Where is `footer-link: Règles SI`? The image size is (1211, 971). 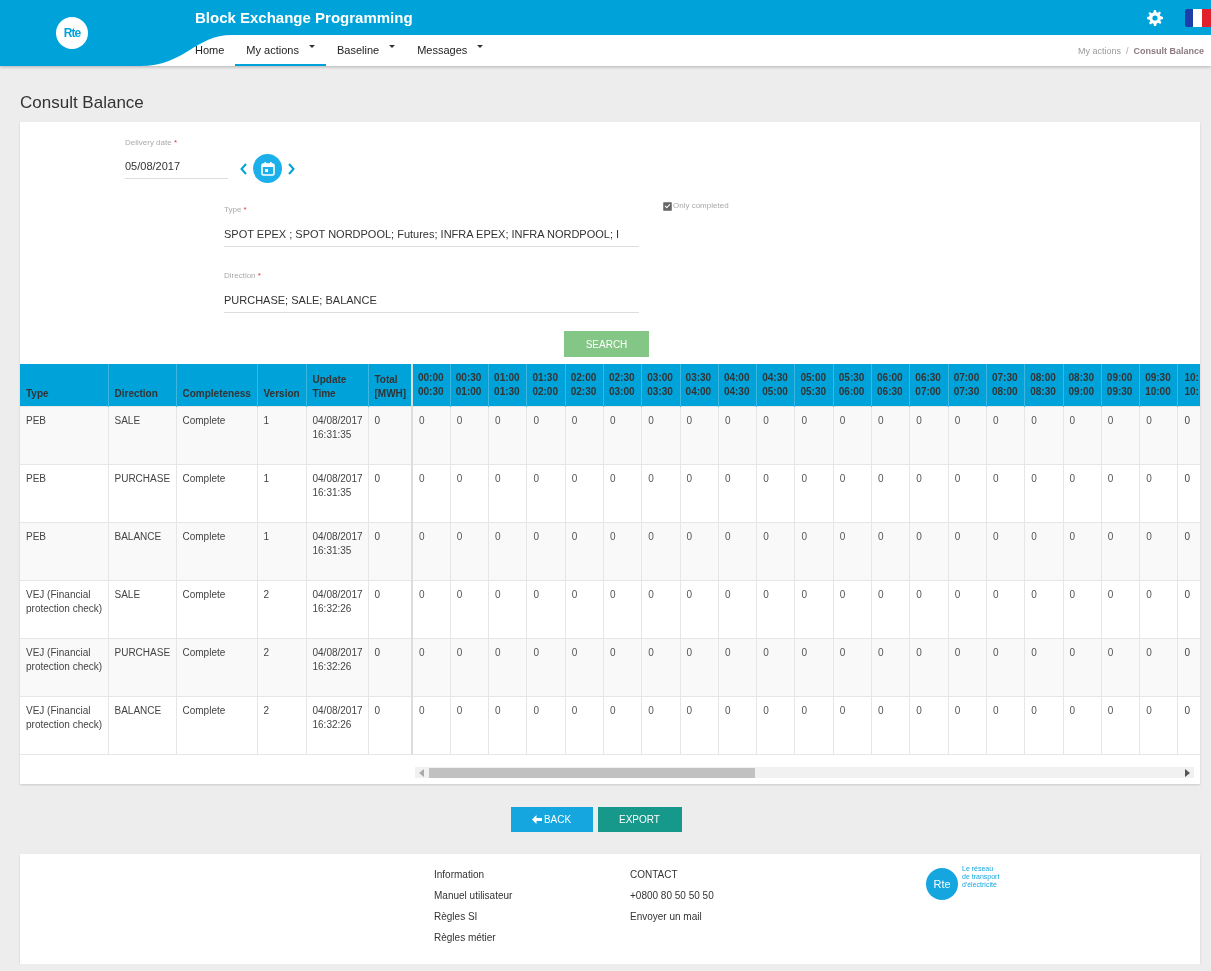
footer-link: Règles SI is located at coordinates (532, 917).